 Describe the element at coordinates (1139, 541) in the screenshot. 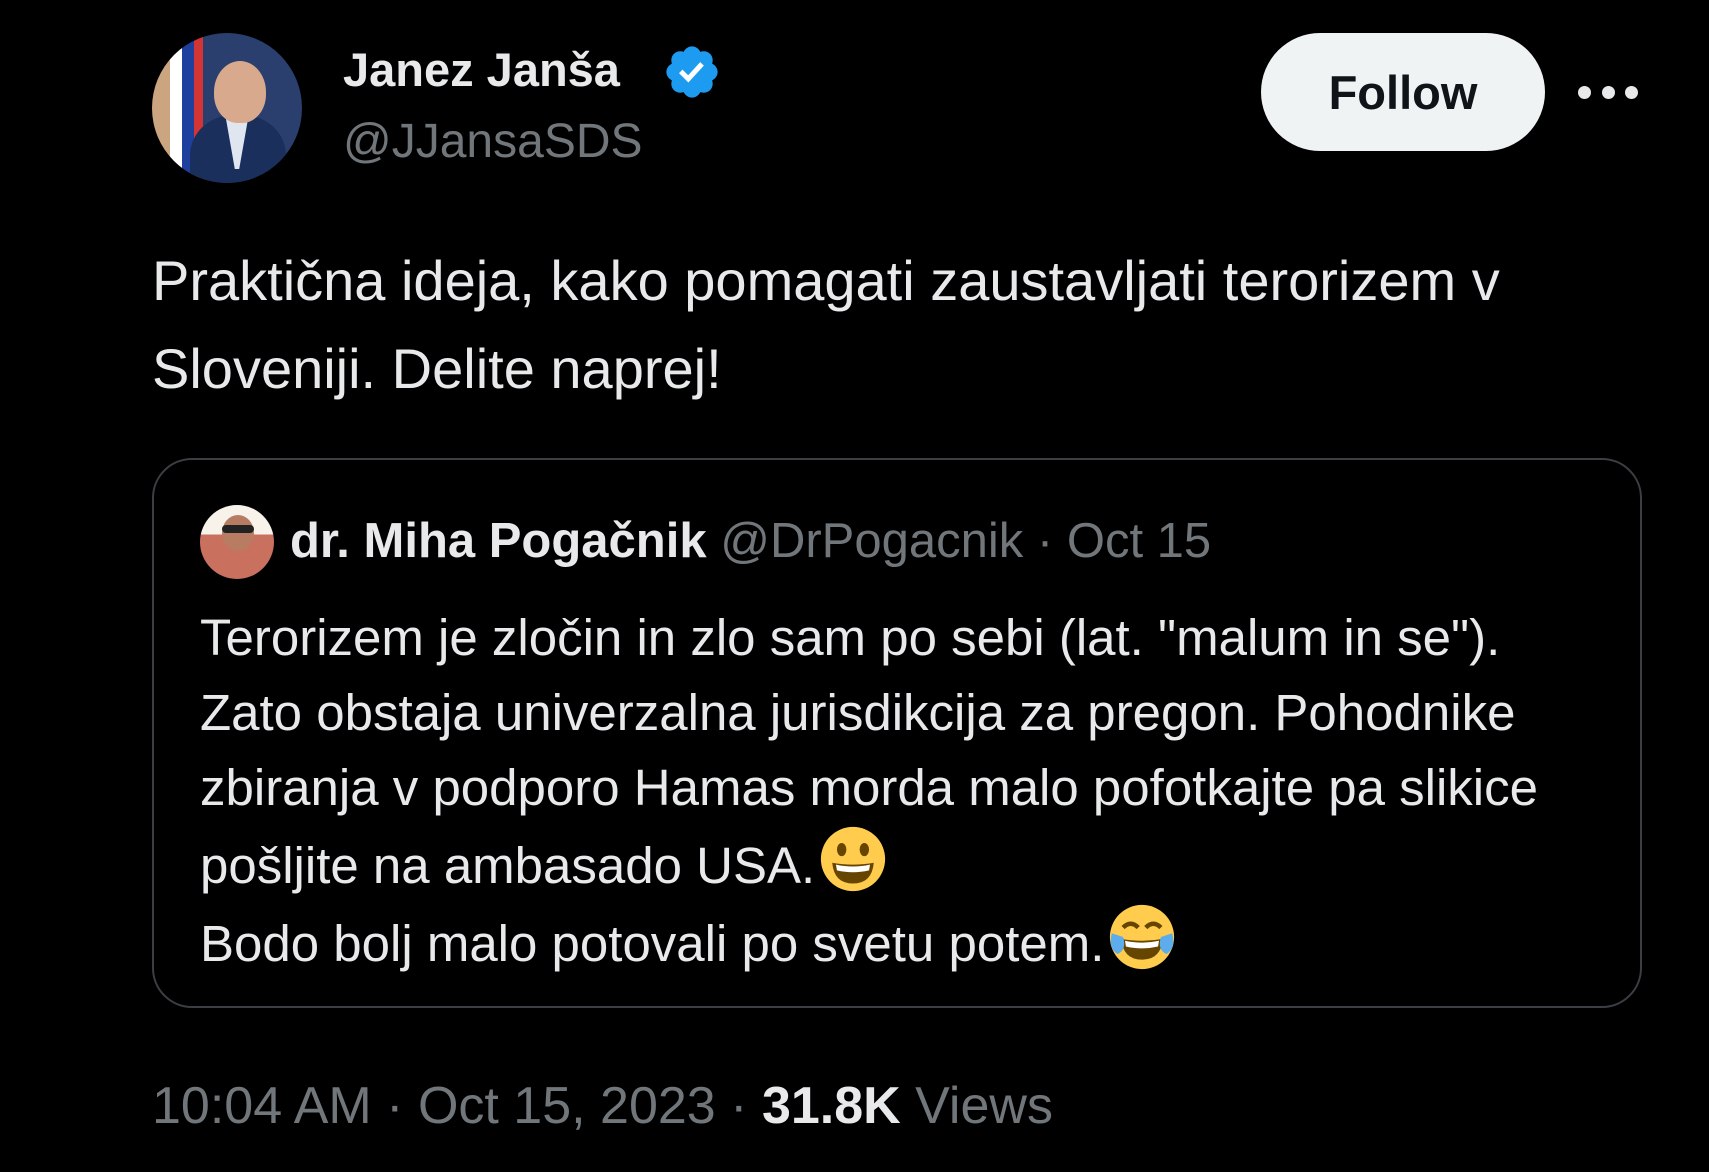

I see `quoted-tweet-date: Oct 15` at that location.